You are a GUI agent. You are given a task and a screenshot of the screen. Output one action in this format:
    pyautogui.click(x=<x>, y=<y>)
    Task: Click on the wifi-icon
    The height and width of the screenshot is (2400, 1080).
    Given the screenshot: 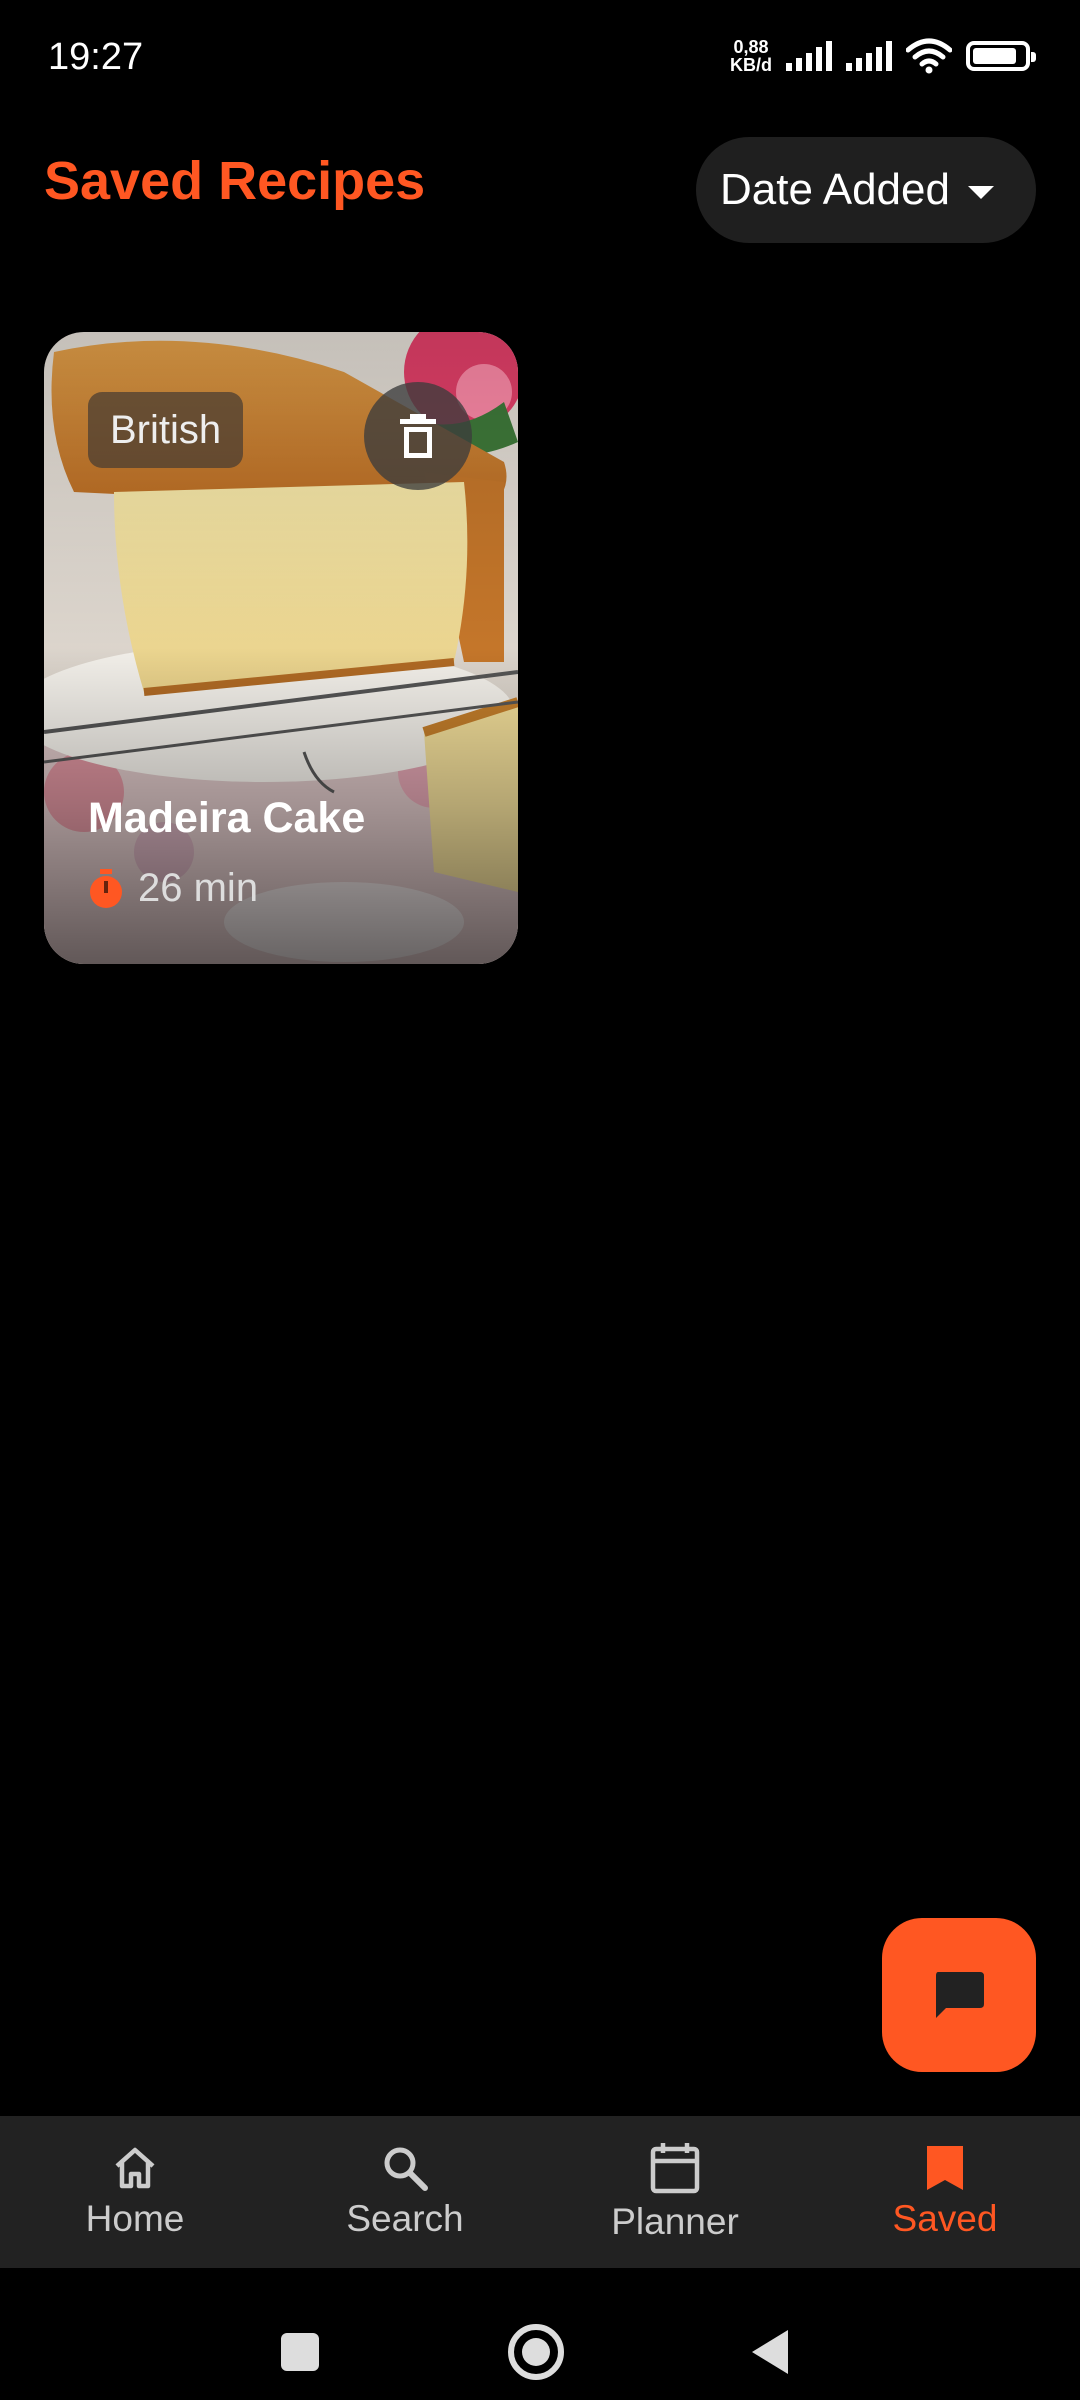 What is the action you would take?
    pyautogui.click(x=929, y=56)
    